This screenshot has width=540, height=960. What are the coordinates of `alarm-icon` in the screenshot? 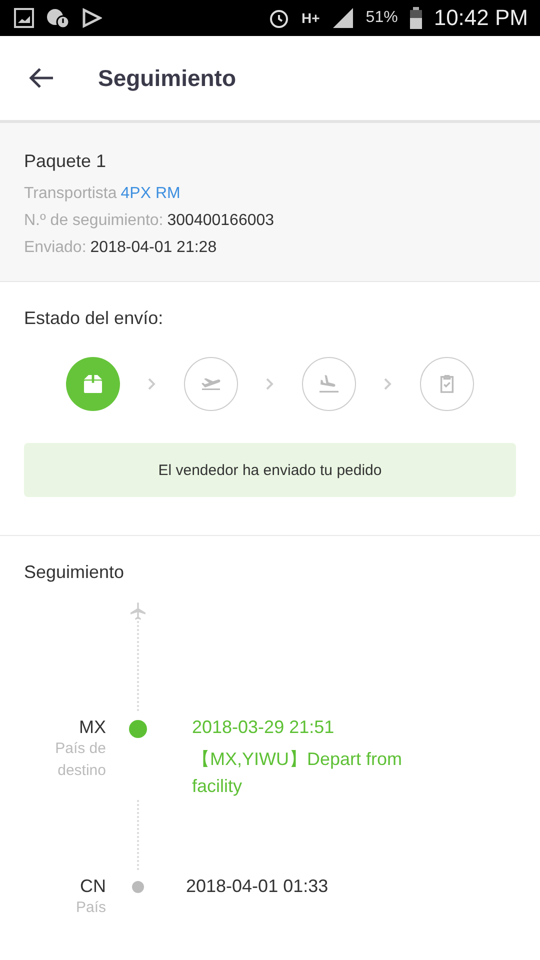 It's located at (279, 18).